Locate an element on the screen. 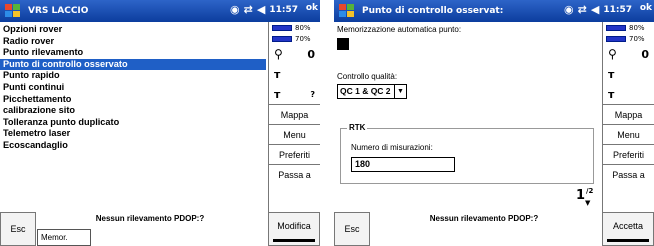  auto-store-checkbox is located at coordinates (343, 44).